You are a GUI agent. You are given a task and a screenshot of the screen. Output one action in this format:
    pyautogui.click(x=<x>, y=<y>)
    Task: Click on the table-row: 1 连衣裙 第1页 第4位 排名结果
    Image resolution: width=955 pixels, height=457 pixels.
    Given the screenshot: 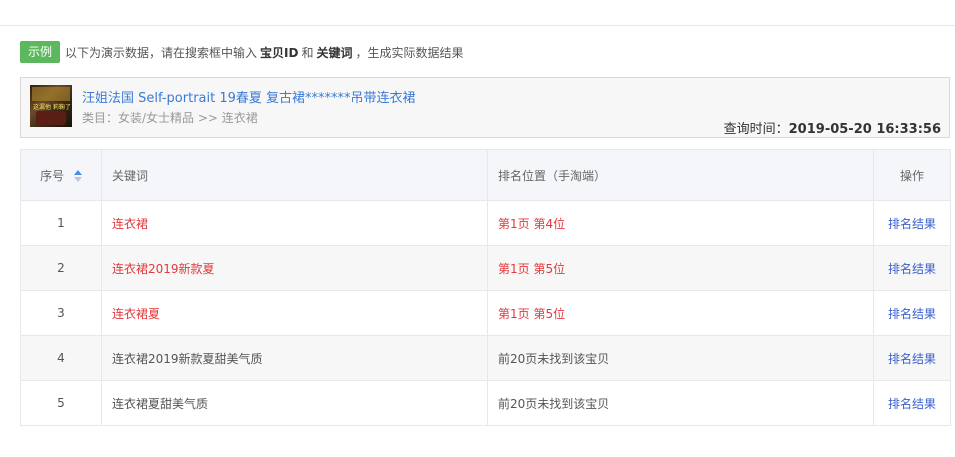 What is the action you would take?
    pyautogui.click(x=485, y=223)
    